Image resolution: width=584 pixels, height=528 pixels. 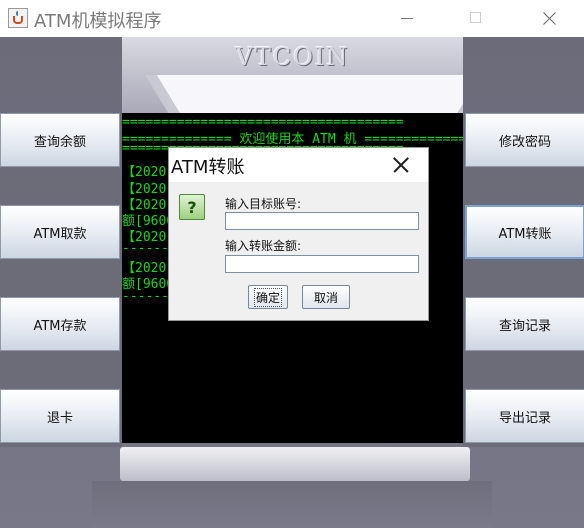 I want to click on transfer-amount-input, so click(x=322, y=264).